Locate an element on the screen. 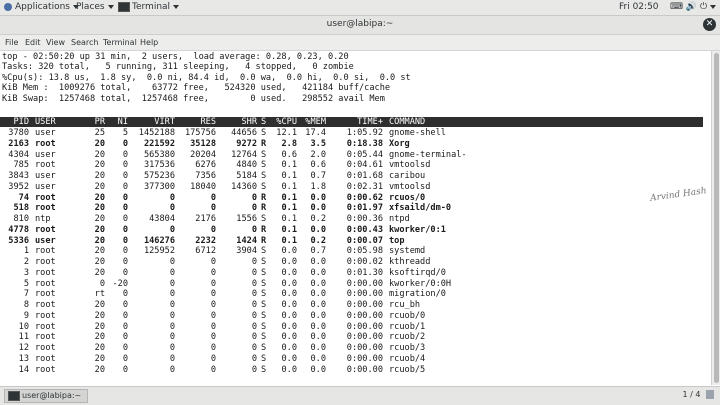 This screenshot has height=405, width=720. menu-file: File is located at coordinates (11, 42).